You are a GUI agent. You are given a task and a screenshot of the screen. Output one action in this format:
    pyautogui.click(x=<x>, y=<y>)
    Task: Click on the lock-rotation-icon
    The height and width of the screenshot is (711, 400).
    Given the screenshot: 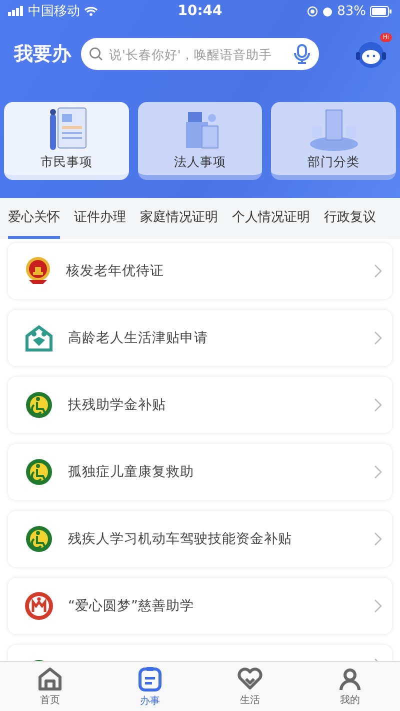 What is the action you would take?
    pyautogui.click(x=312, y=11)
    